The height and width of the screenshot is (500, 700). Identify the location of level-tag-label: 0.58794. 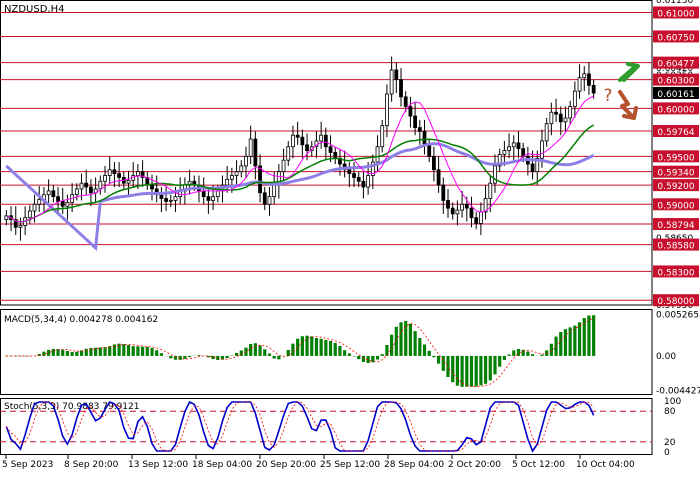
(675, 226).